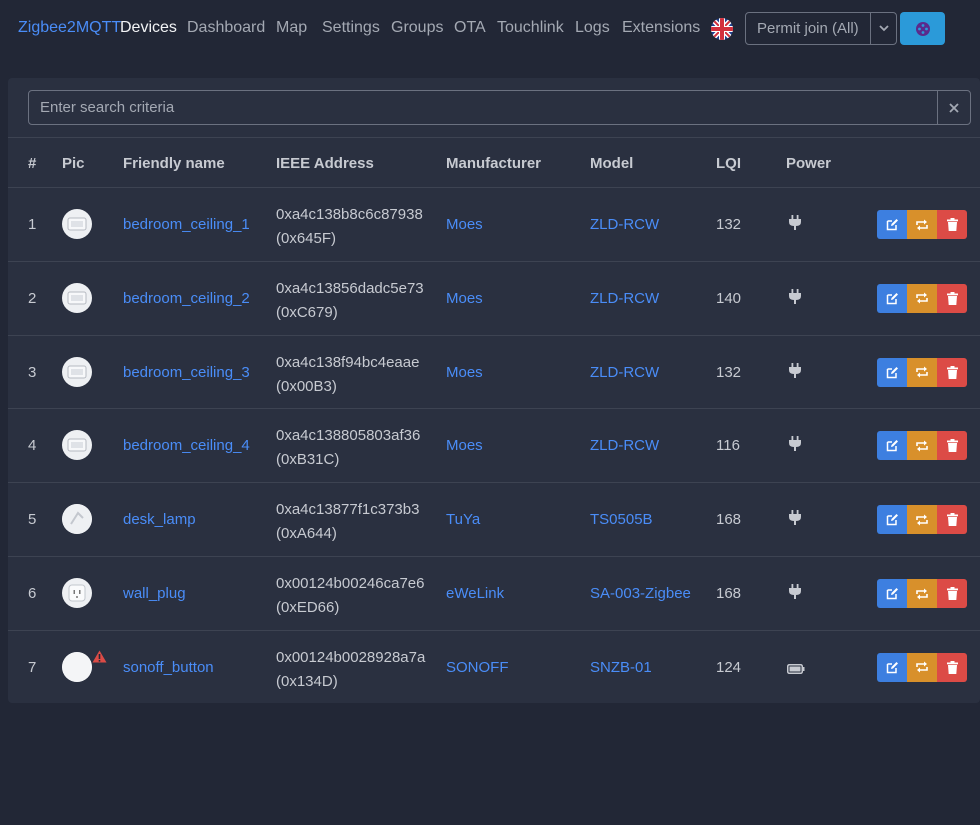 Image resolution: width=980 pixels, height=825 pixels. What do you see at coordinates (32, 593) in the screenshot?
I see `row-number: 6` at bounding box center [32, 593].